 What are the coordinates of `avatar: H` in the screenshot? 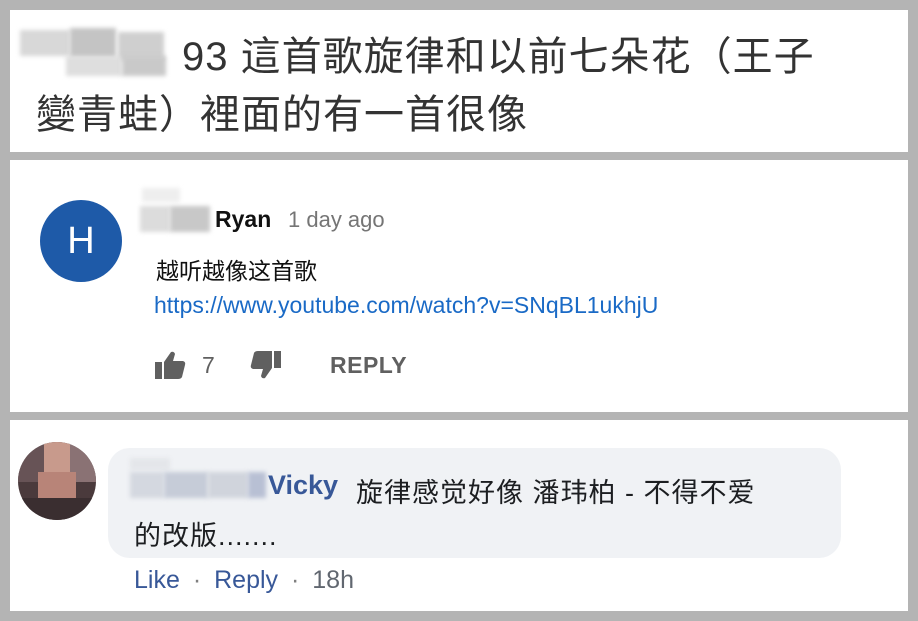 It's located at (81, 241).